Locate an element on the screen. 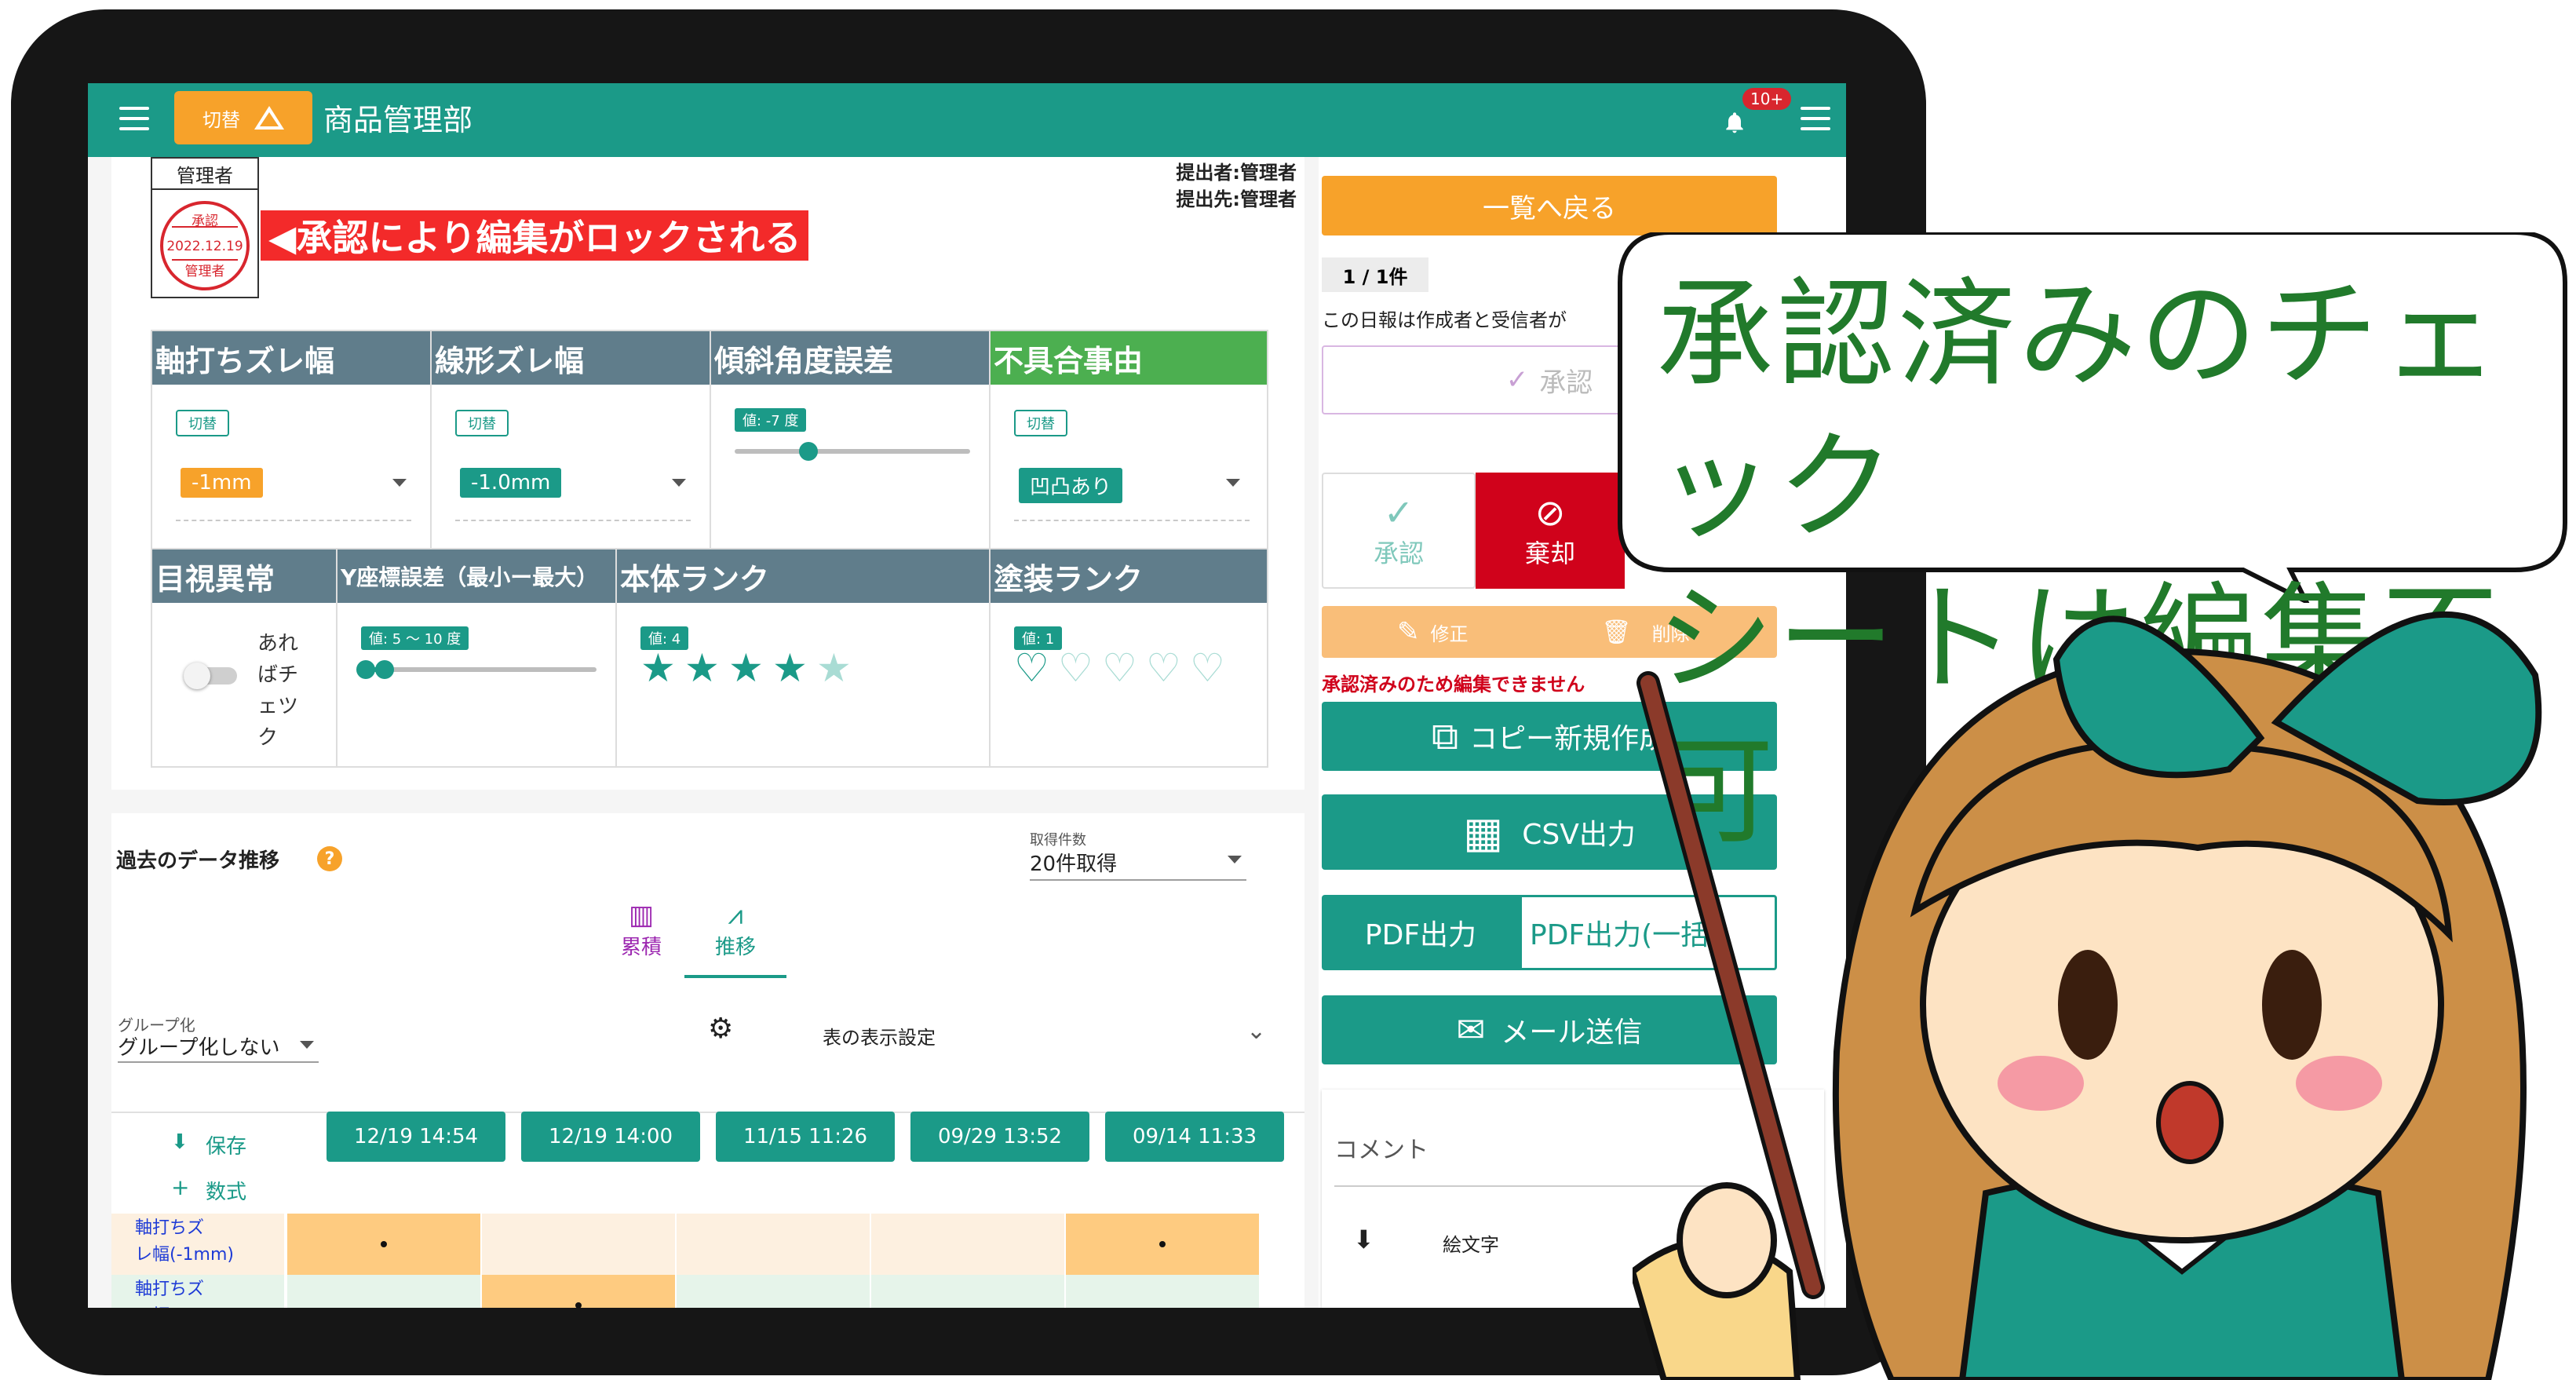 The image size is (2576, 1380). slider-track is located at coordinates (853, 451).